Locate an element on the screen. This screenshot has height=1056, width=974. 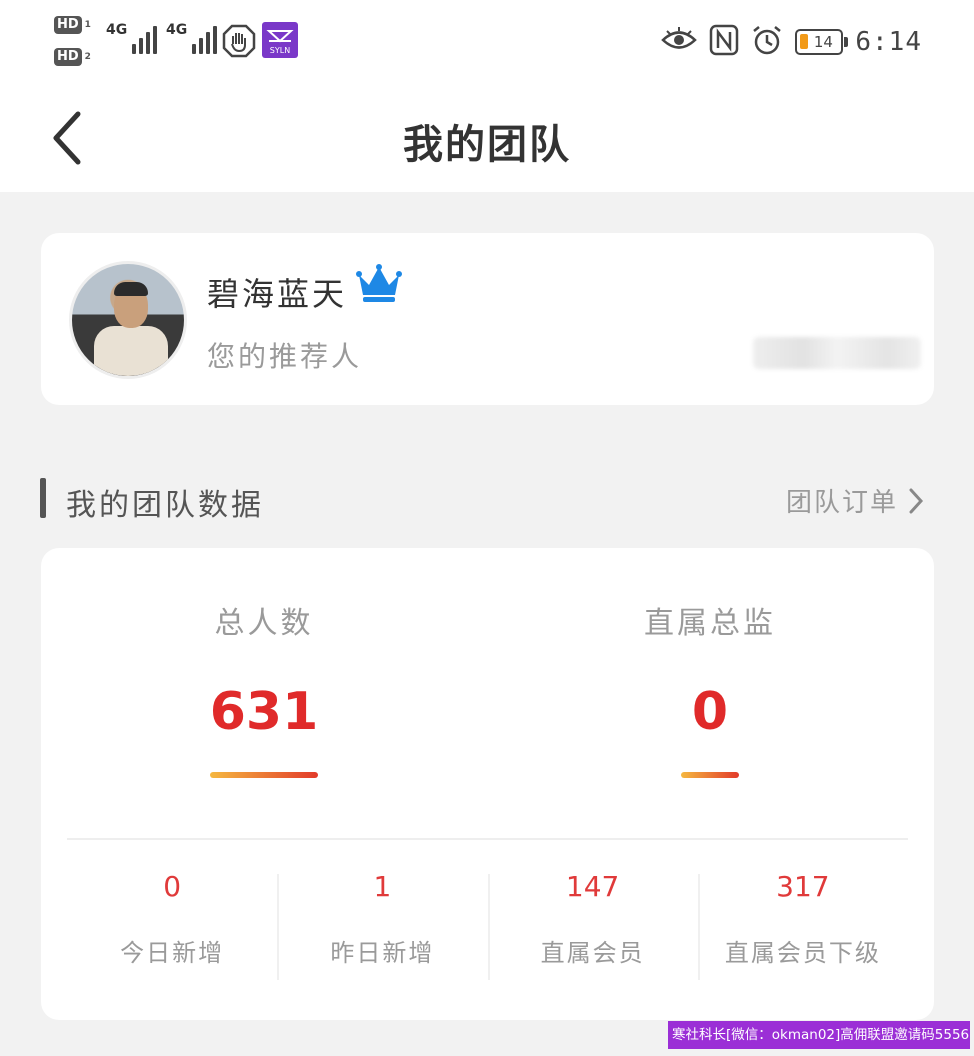
small-stats-row: 0 今日新增 1 昨日新增 147 直属会员 317 直属会员下级 is located at coordinates (487, 926).